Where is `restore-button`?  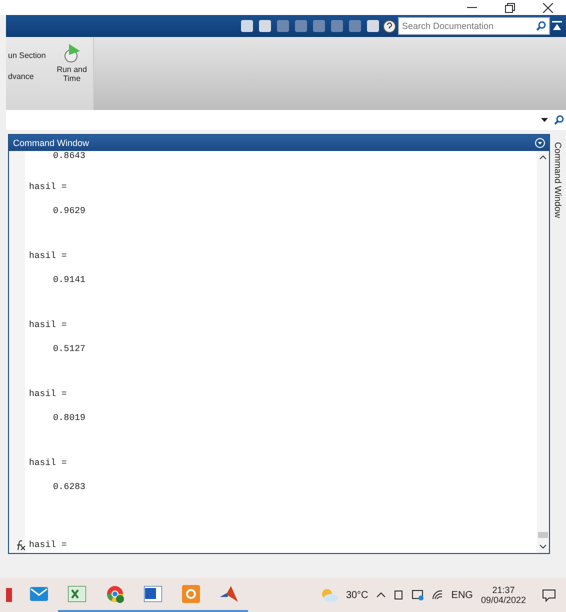 restore-button is located at coordinates (510, 7).